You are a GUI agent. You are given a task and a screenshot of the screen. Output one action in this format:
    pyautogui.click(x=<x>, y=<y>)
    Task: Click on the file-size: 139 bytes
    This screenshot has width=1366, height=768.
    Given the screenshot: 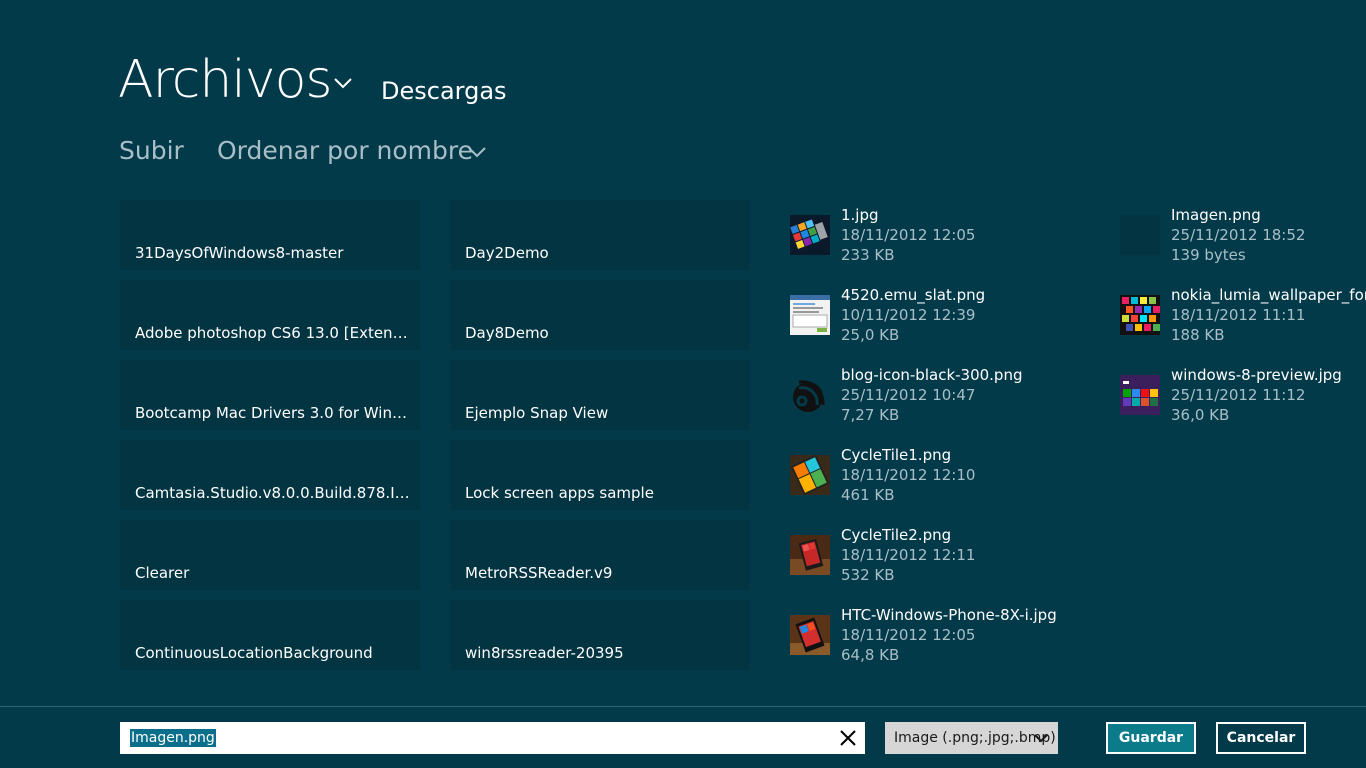 What is the action you would take?
    pyautogui.click(x=1208, y=255)
    